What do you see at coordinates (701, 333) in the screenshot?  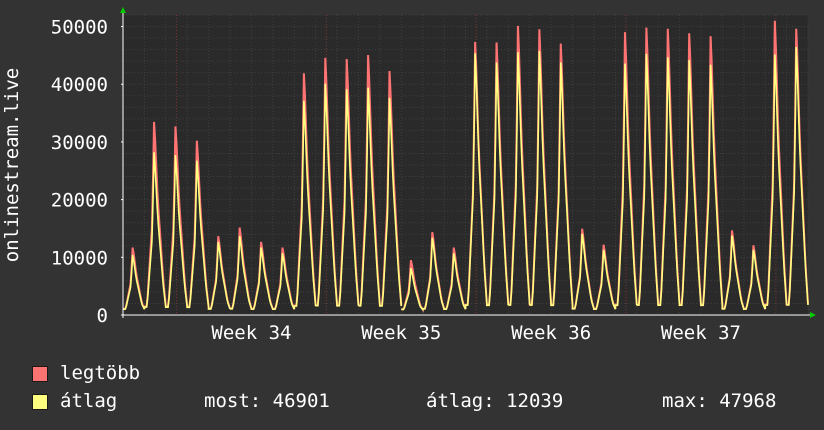 I see `x-tick-label: Week 37` at bounding box center [701, 333].